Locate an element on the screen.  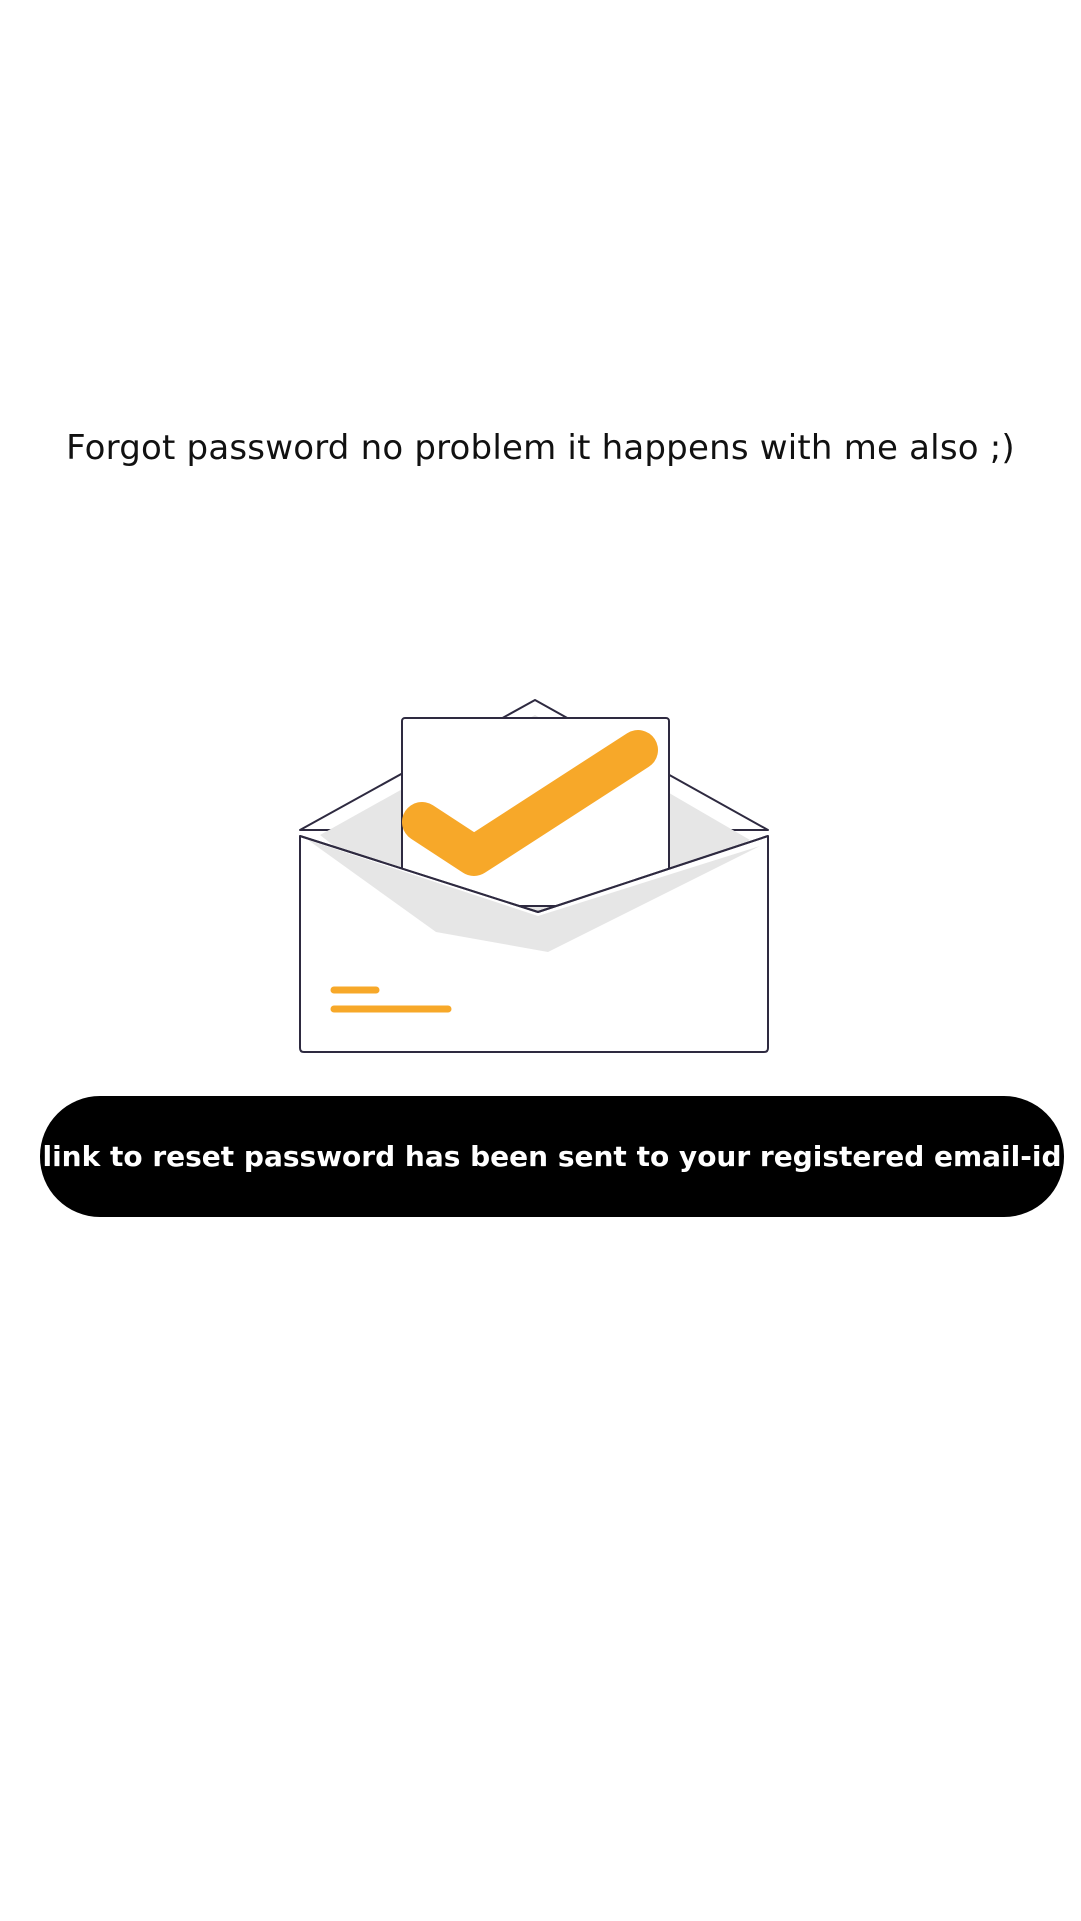
envelope-check-icon is located at coordinates (534, 876).